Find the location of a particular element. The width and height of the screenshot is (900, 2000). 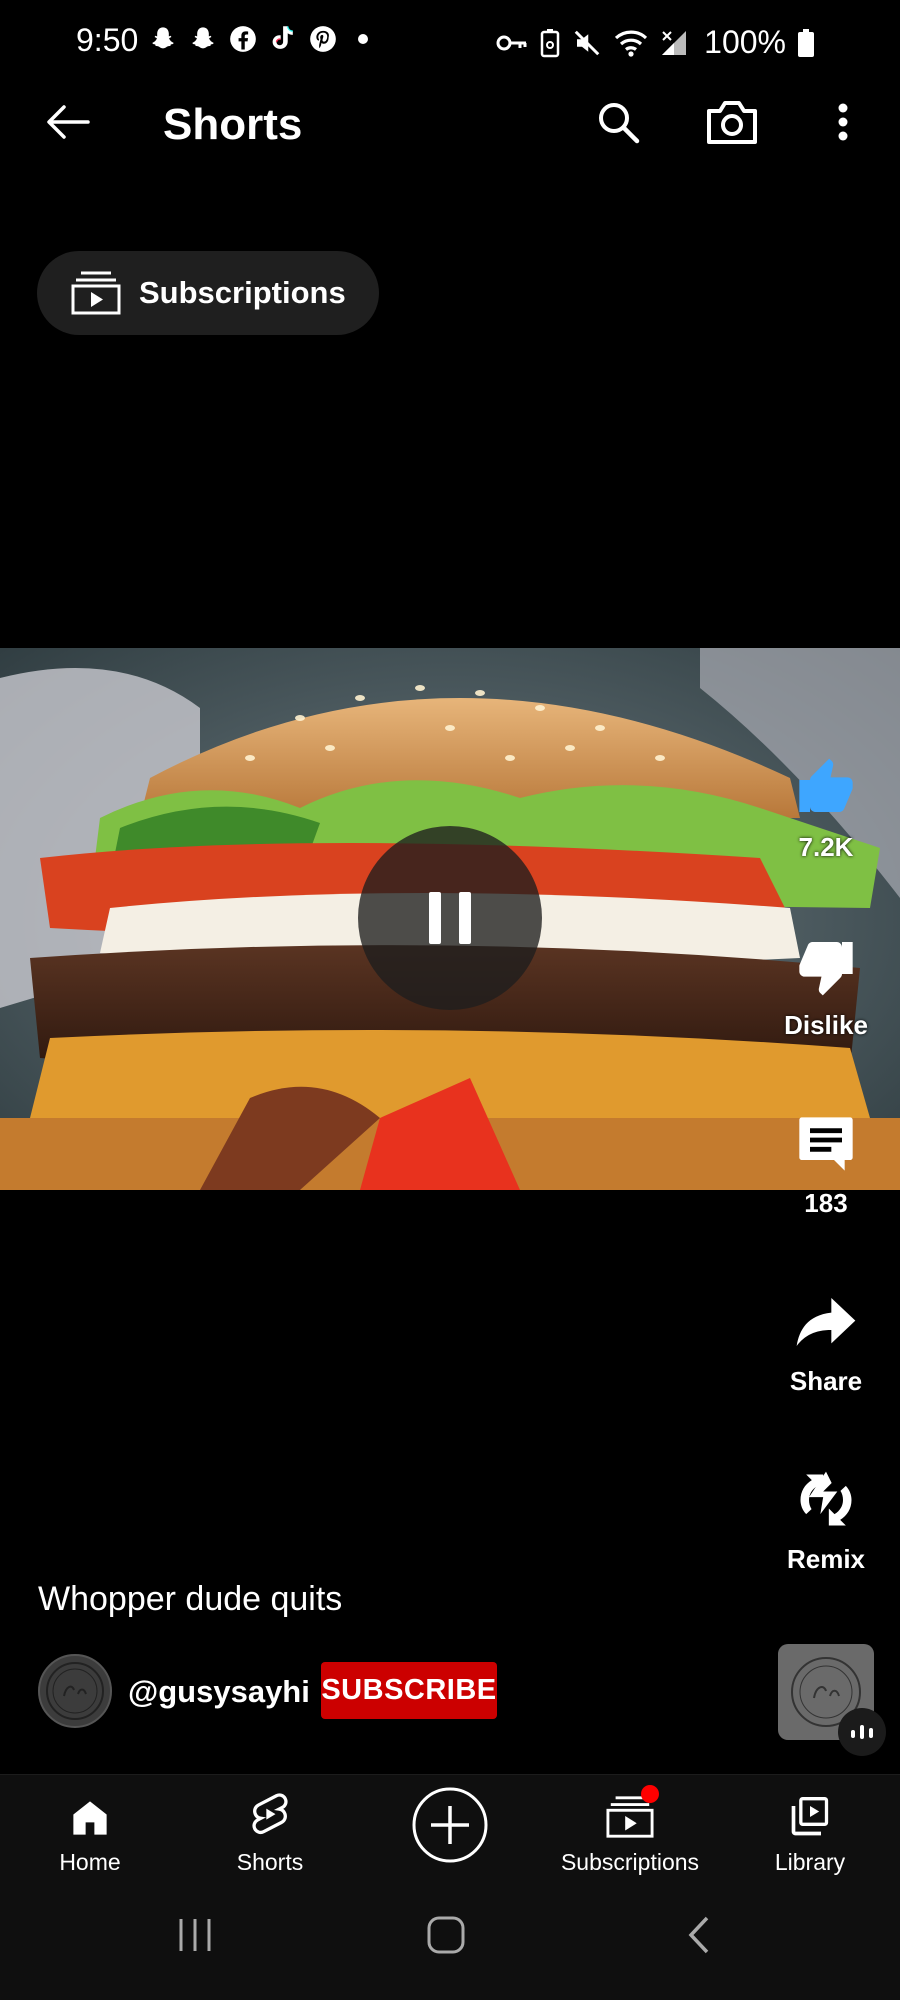

thumbs-up-icon is located at coordinates (826, 785).